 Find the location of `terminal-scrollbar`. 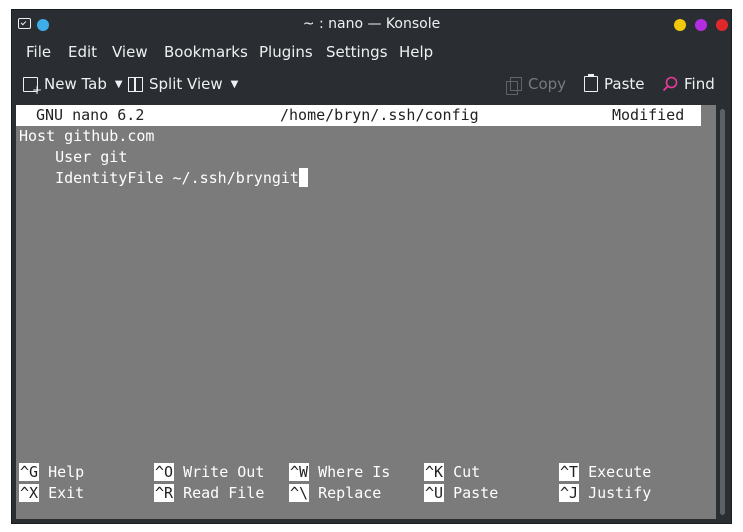

terminal-scrollbar is located at coordinates (723, 312).